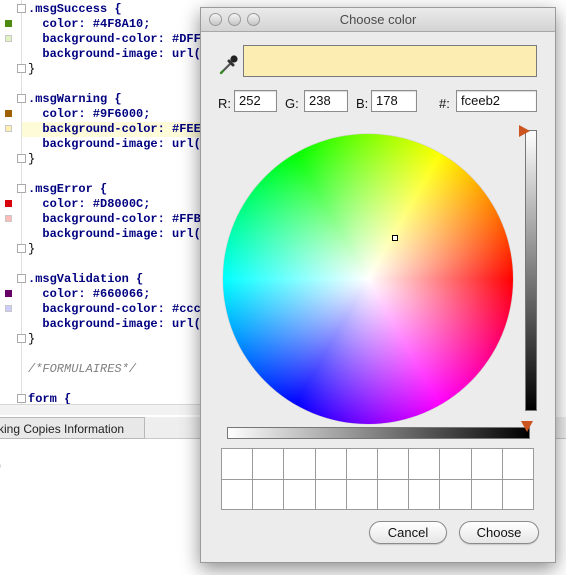 Image resolution: width=566 pixels, height=575 pixels. What do you see at coordinates (89, 114) in the screenshot?
I see `code-line: color: #9F6000;` at bounding box center [89, 114].